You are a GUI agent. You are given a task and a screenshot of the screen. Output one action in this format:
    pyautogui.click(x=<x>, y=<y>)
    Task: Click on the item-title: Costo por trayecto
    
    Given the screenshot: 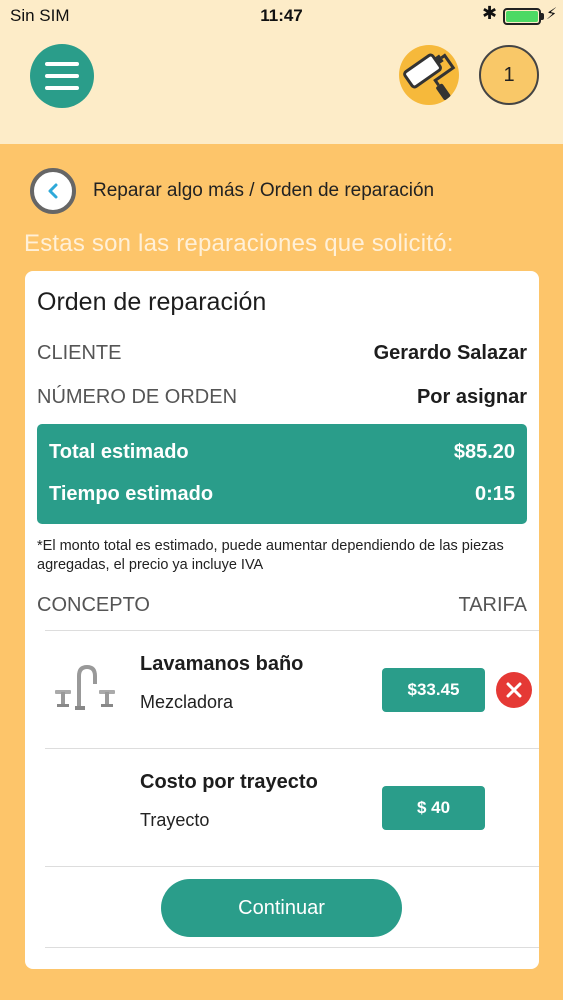 What is the action you would take?
    pyautogui.click(x=229, y=782)
    